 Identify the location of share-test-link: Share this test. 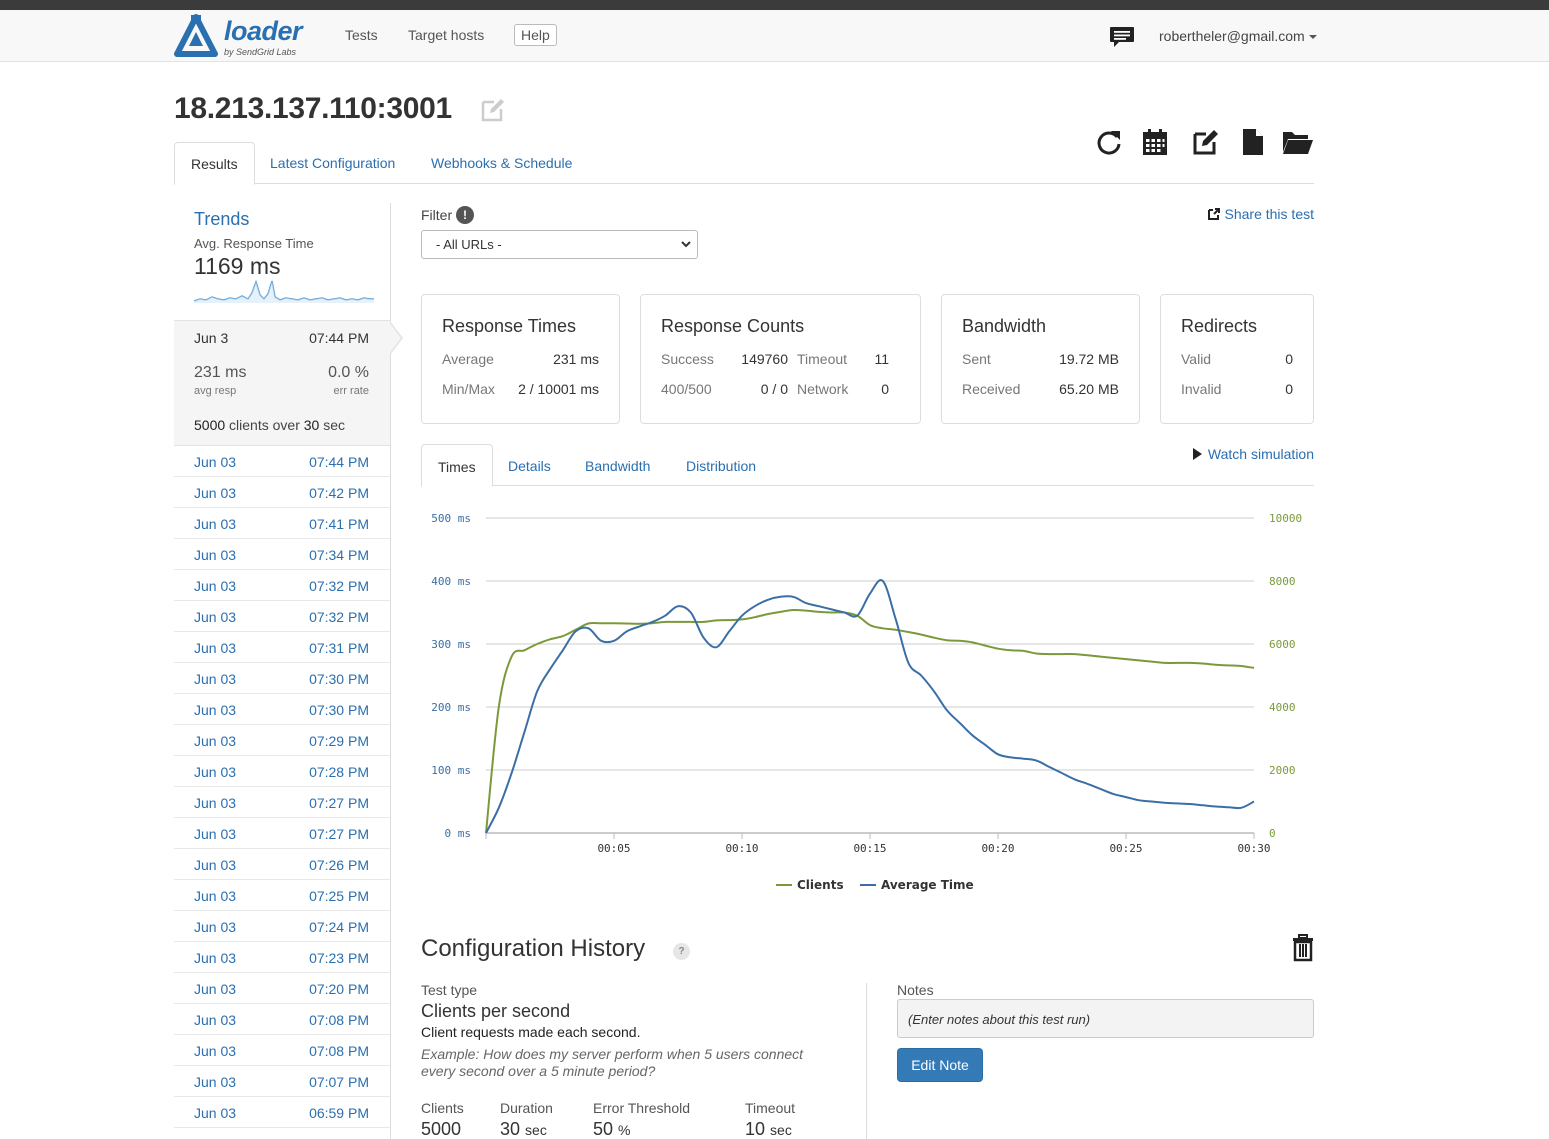
(1260, 214).